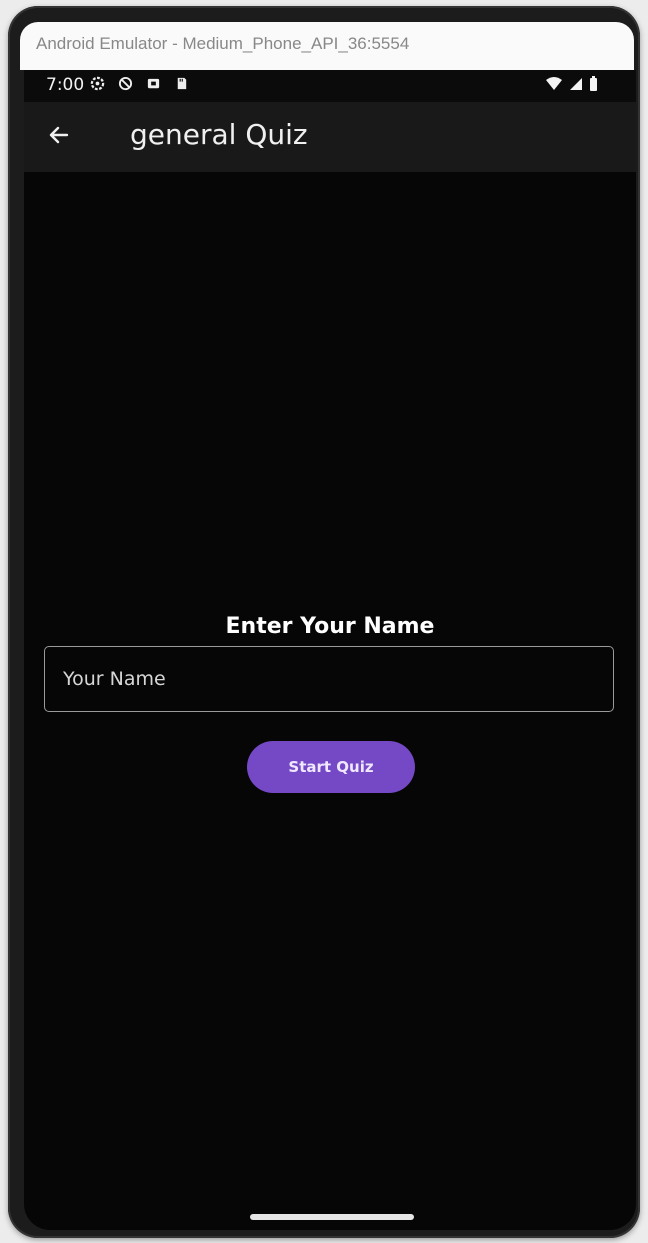 The image size is (648, 1243). Describe the element at coordinates (330, 626) in the screenshot. I see `enter-name-heading: Enter Your Name` at that location.